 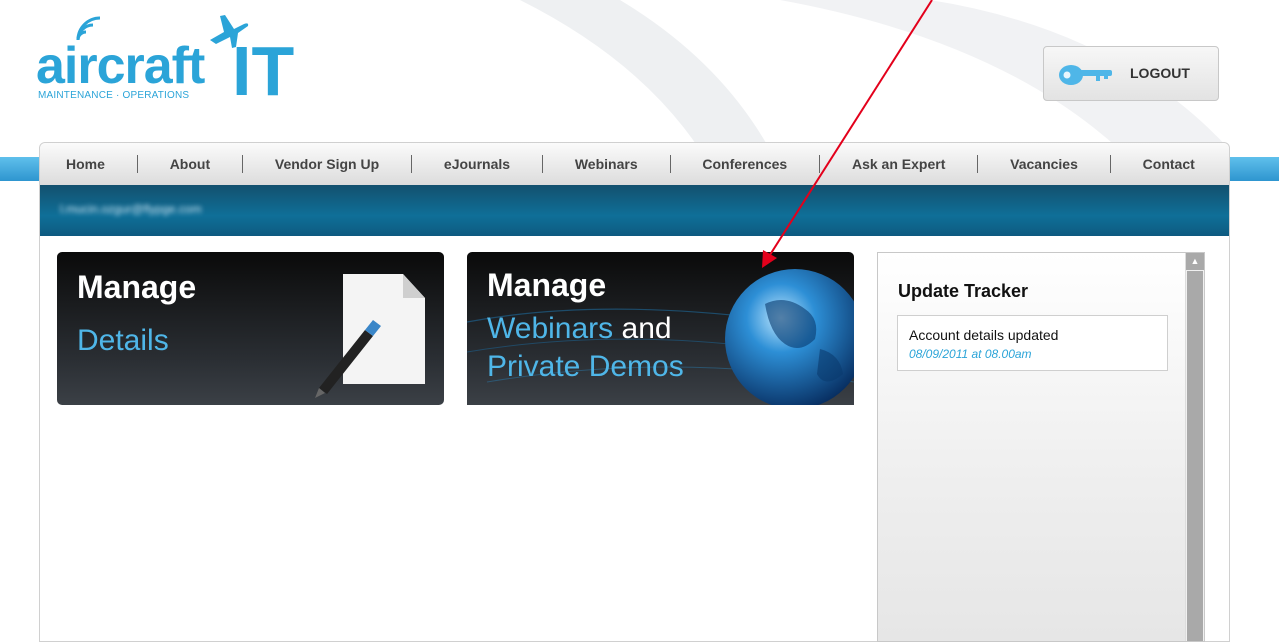 I want to click on tile-subtitle-line1: Webinars and, so click(x=579, y=328).